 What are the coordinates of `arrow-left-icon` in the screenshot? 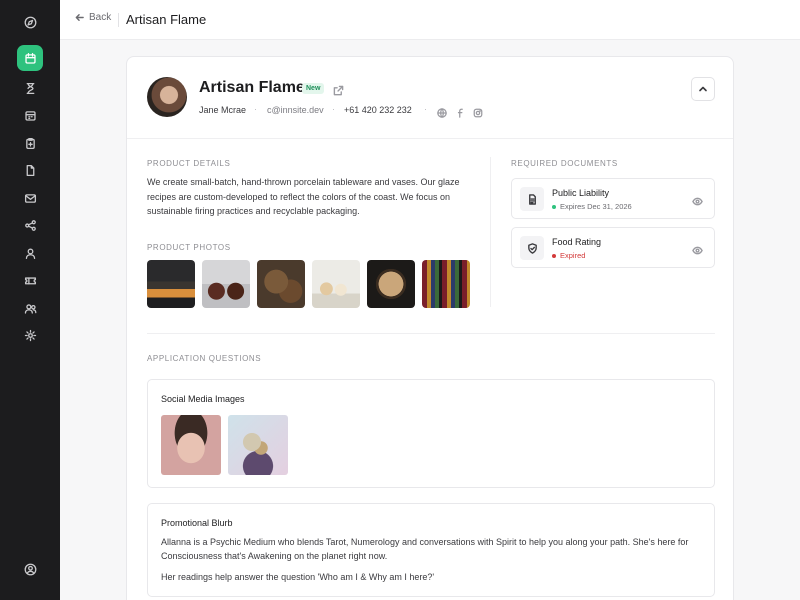 It's located at (79, 17).